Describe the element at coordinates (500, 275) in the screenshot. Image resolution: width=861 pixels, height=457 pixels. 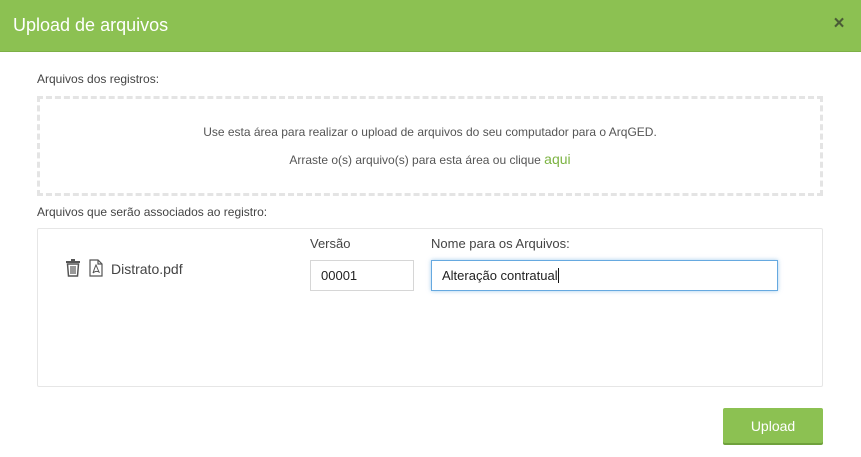
I see `file-name-input-value: Alteração contratual` at that location.